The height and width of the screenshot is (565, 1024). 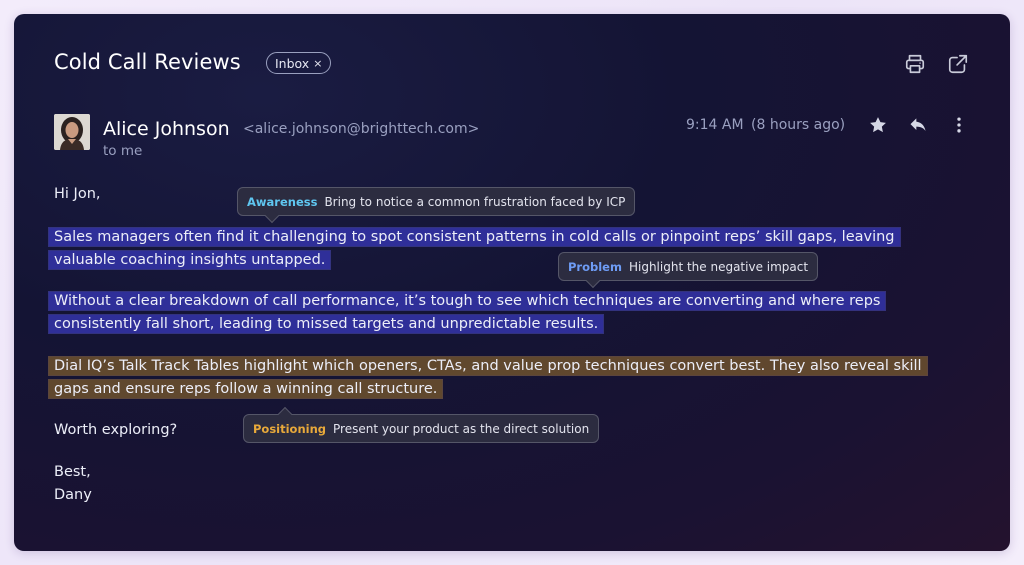 I want to click on sender-name: Alice Johnson, so click(x=166, y=129).